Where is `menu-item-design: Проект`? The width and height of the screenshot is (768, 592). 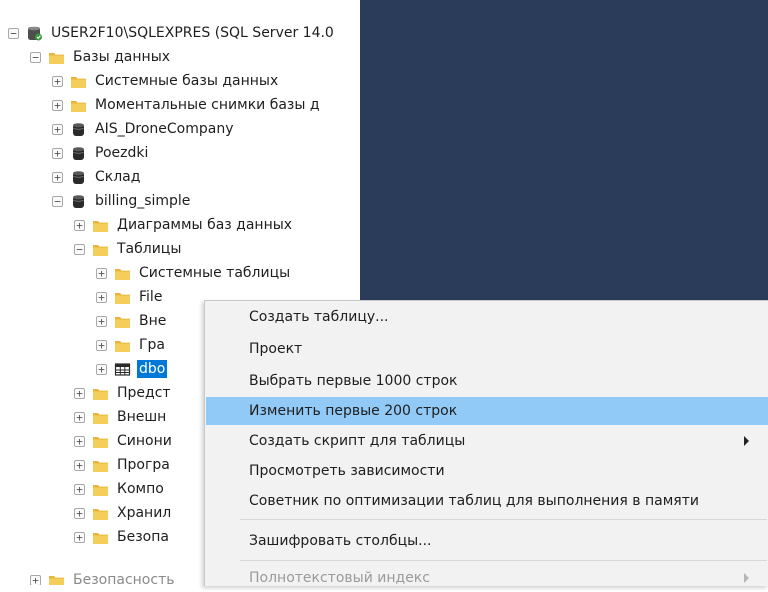
menu-item-design: Проект is located at coordinates (487, 349).